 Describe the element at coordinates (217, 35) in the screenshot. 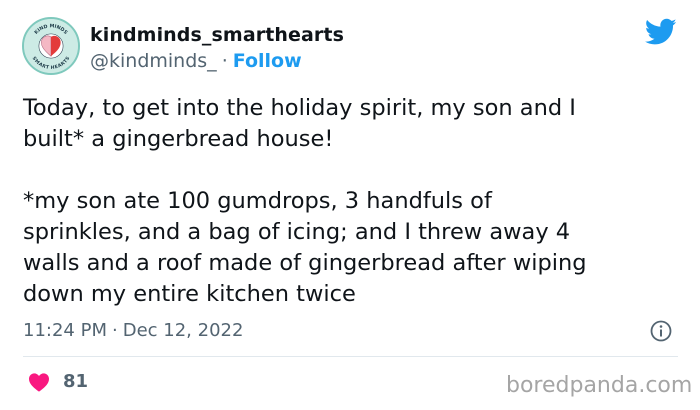

I see `author-name: kindminds_smarthearts` at that location.